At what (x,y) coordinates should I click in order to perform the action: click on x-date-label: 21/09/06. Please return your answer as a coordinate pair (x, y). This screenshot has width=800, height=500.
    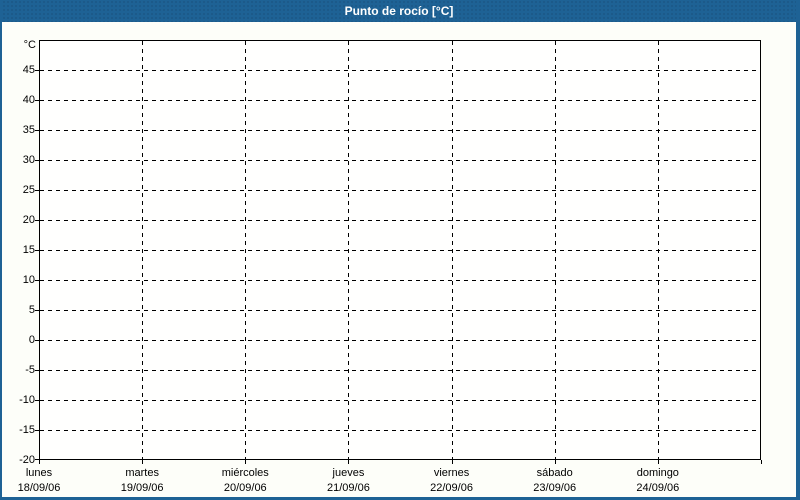
    Looking at the image, I should click on (348, 488).